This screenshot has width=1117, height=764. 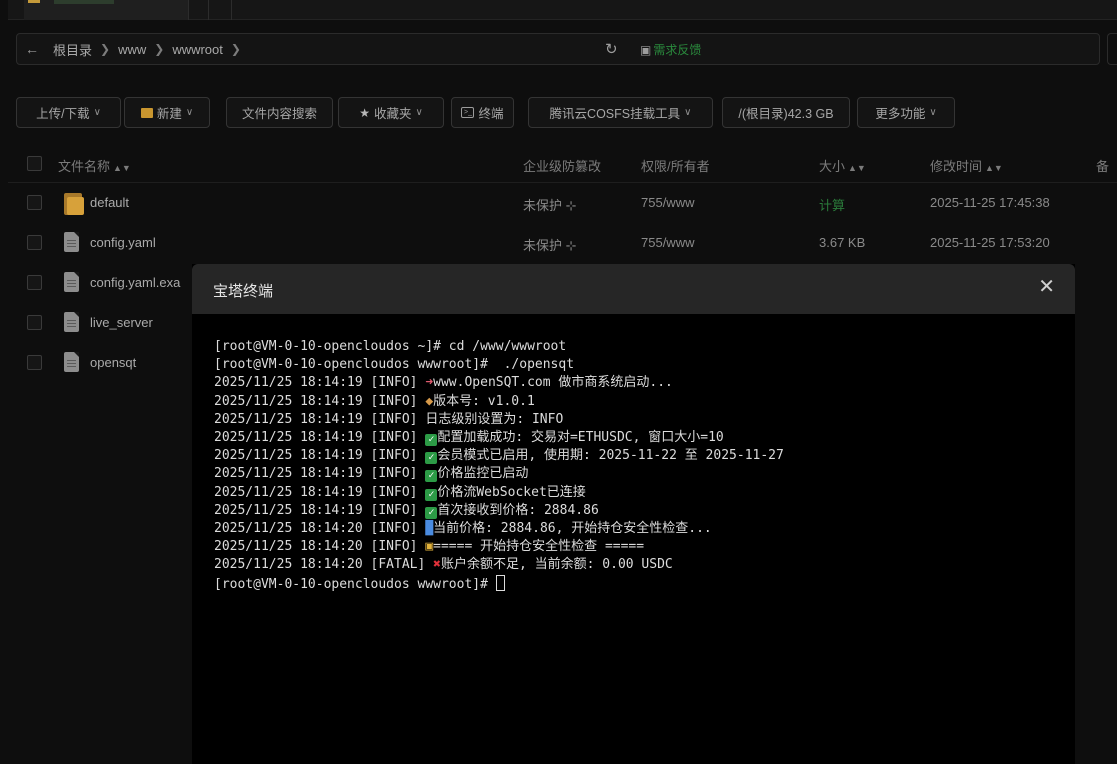 I want to click on upload-download-label: 上传/下载, so click(x=63, y=114).